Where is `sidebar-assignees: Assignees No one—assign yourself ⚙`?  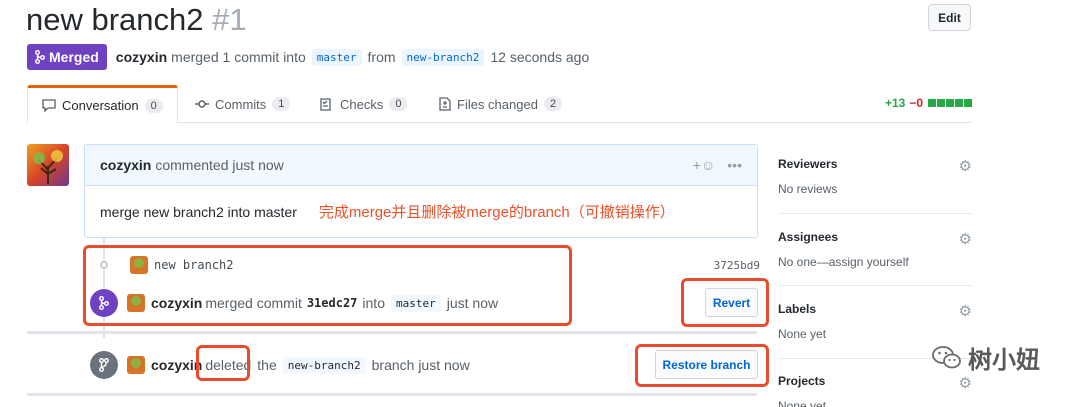
sidebar-assignees: Assignees No one—assign yourself ⚙ is located at coordinates (875, 249).